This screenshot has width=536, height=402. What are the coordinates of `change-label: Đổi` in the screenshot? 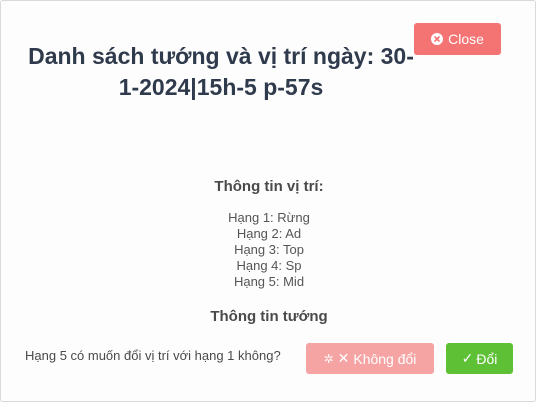 It's located at (487, 358).